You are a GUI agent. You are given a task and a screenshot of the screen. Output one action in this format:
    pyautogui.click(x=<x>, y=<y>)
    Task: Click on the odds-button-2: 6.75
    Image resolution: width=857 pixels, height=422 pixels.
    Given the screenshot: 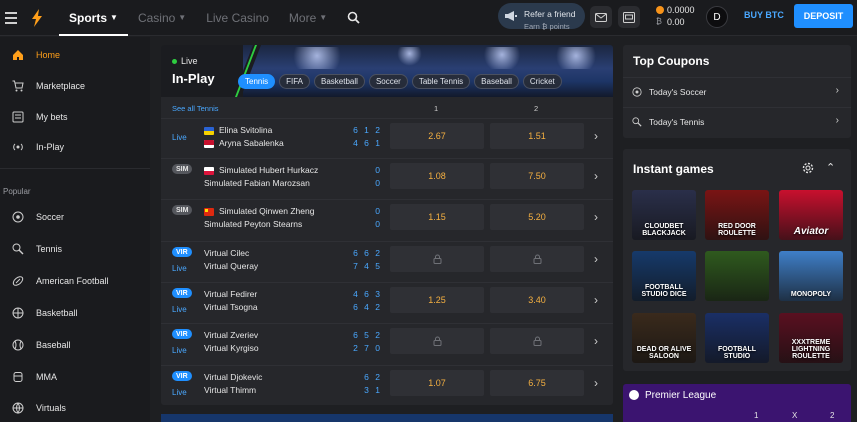 What is the action you would take?
    pyautogui.click(x=537, y=383)
    